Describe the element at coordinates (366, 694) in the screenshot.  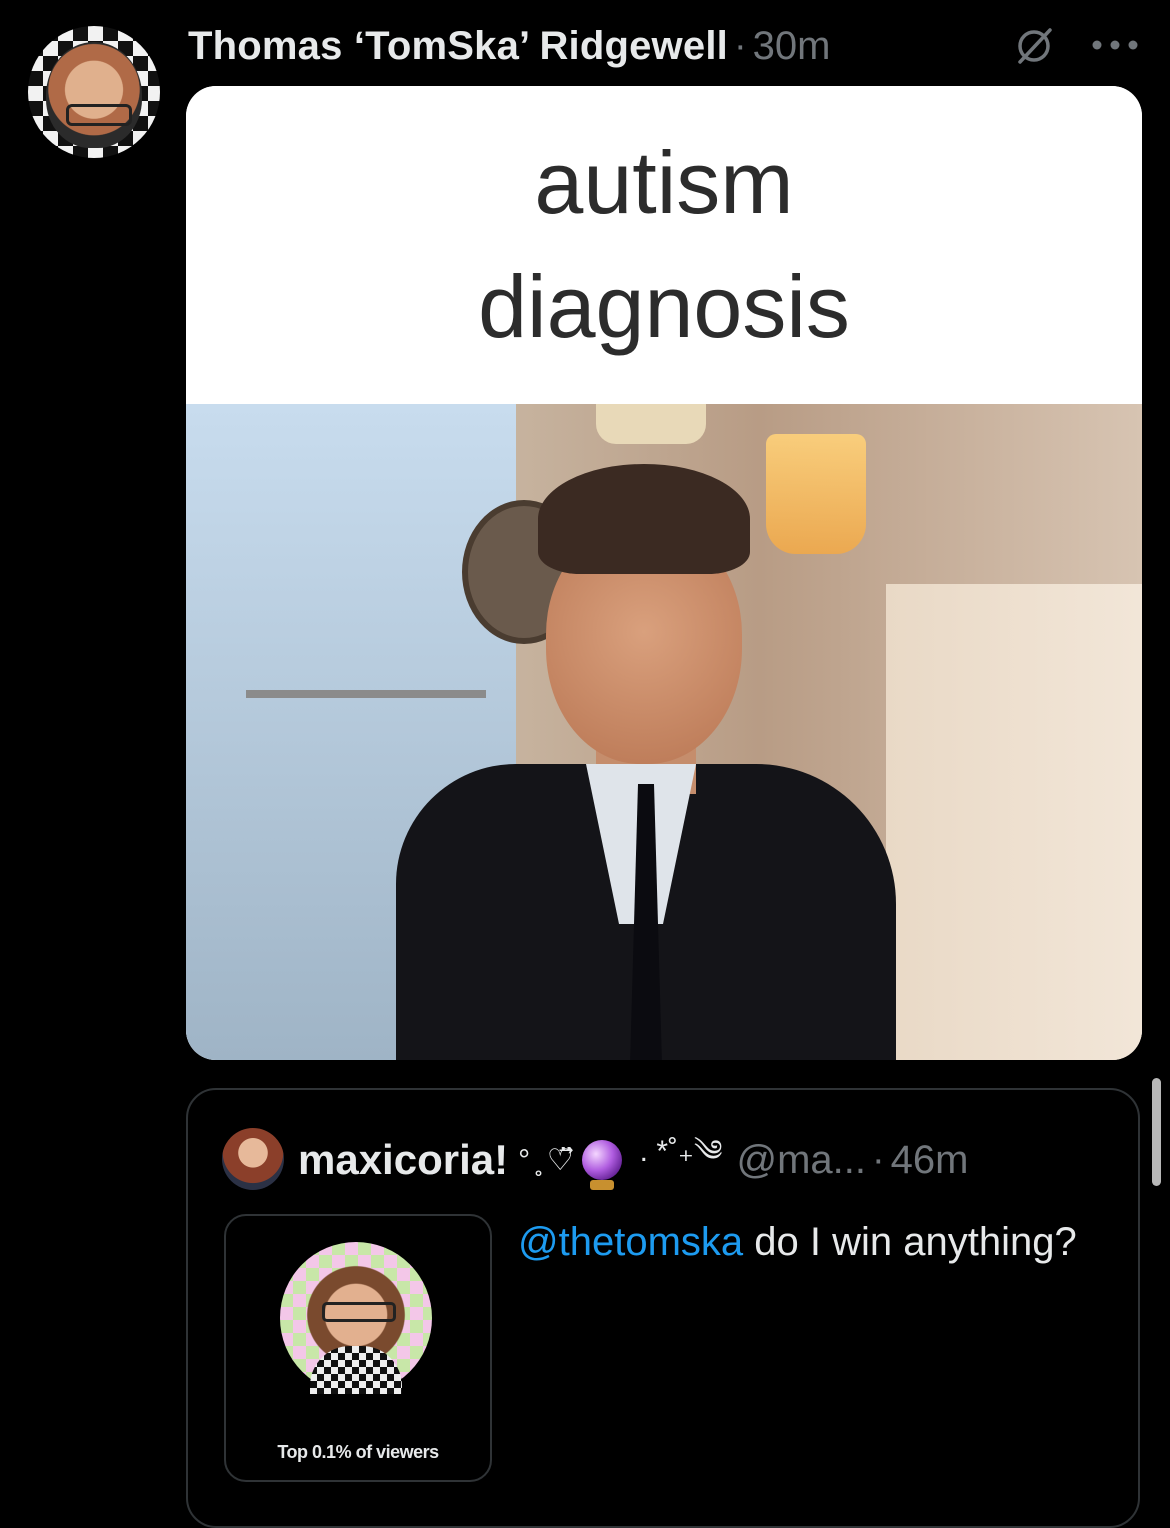
I see `photo-shelf` at that location.